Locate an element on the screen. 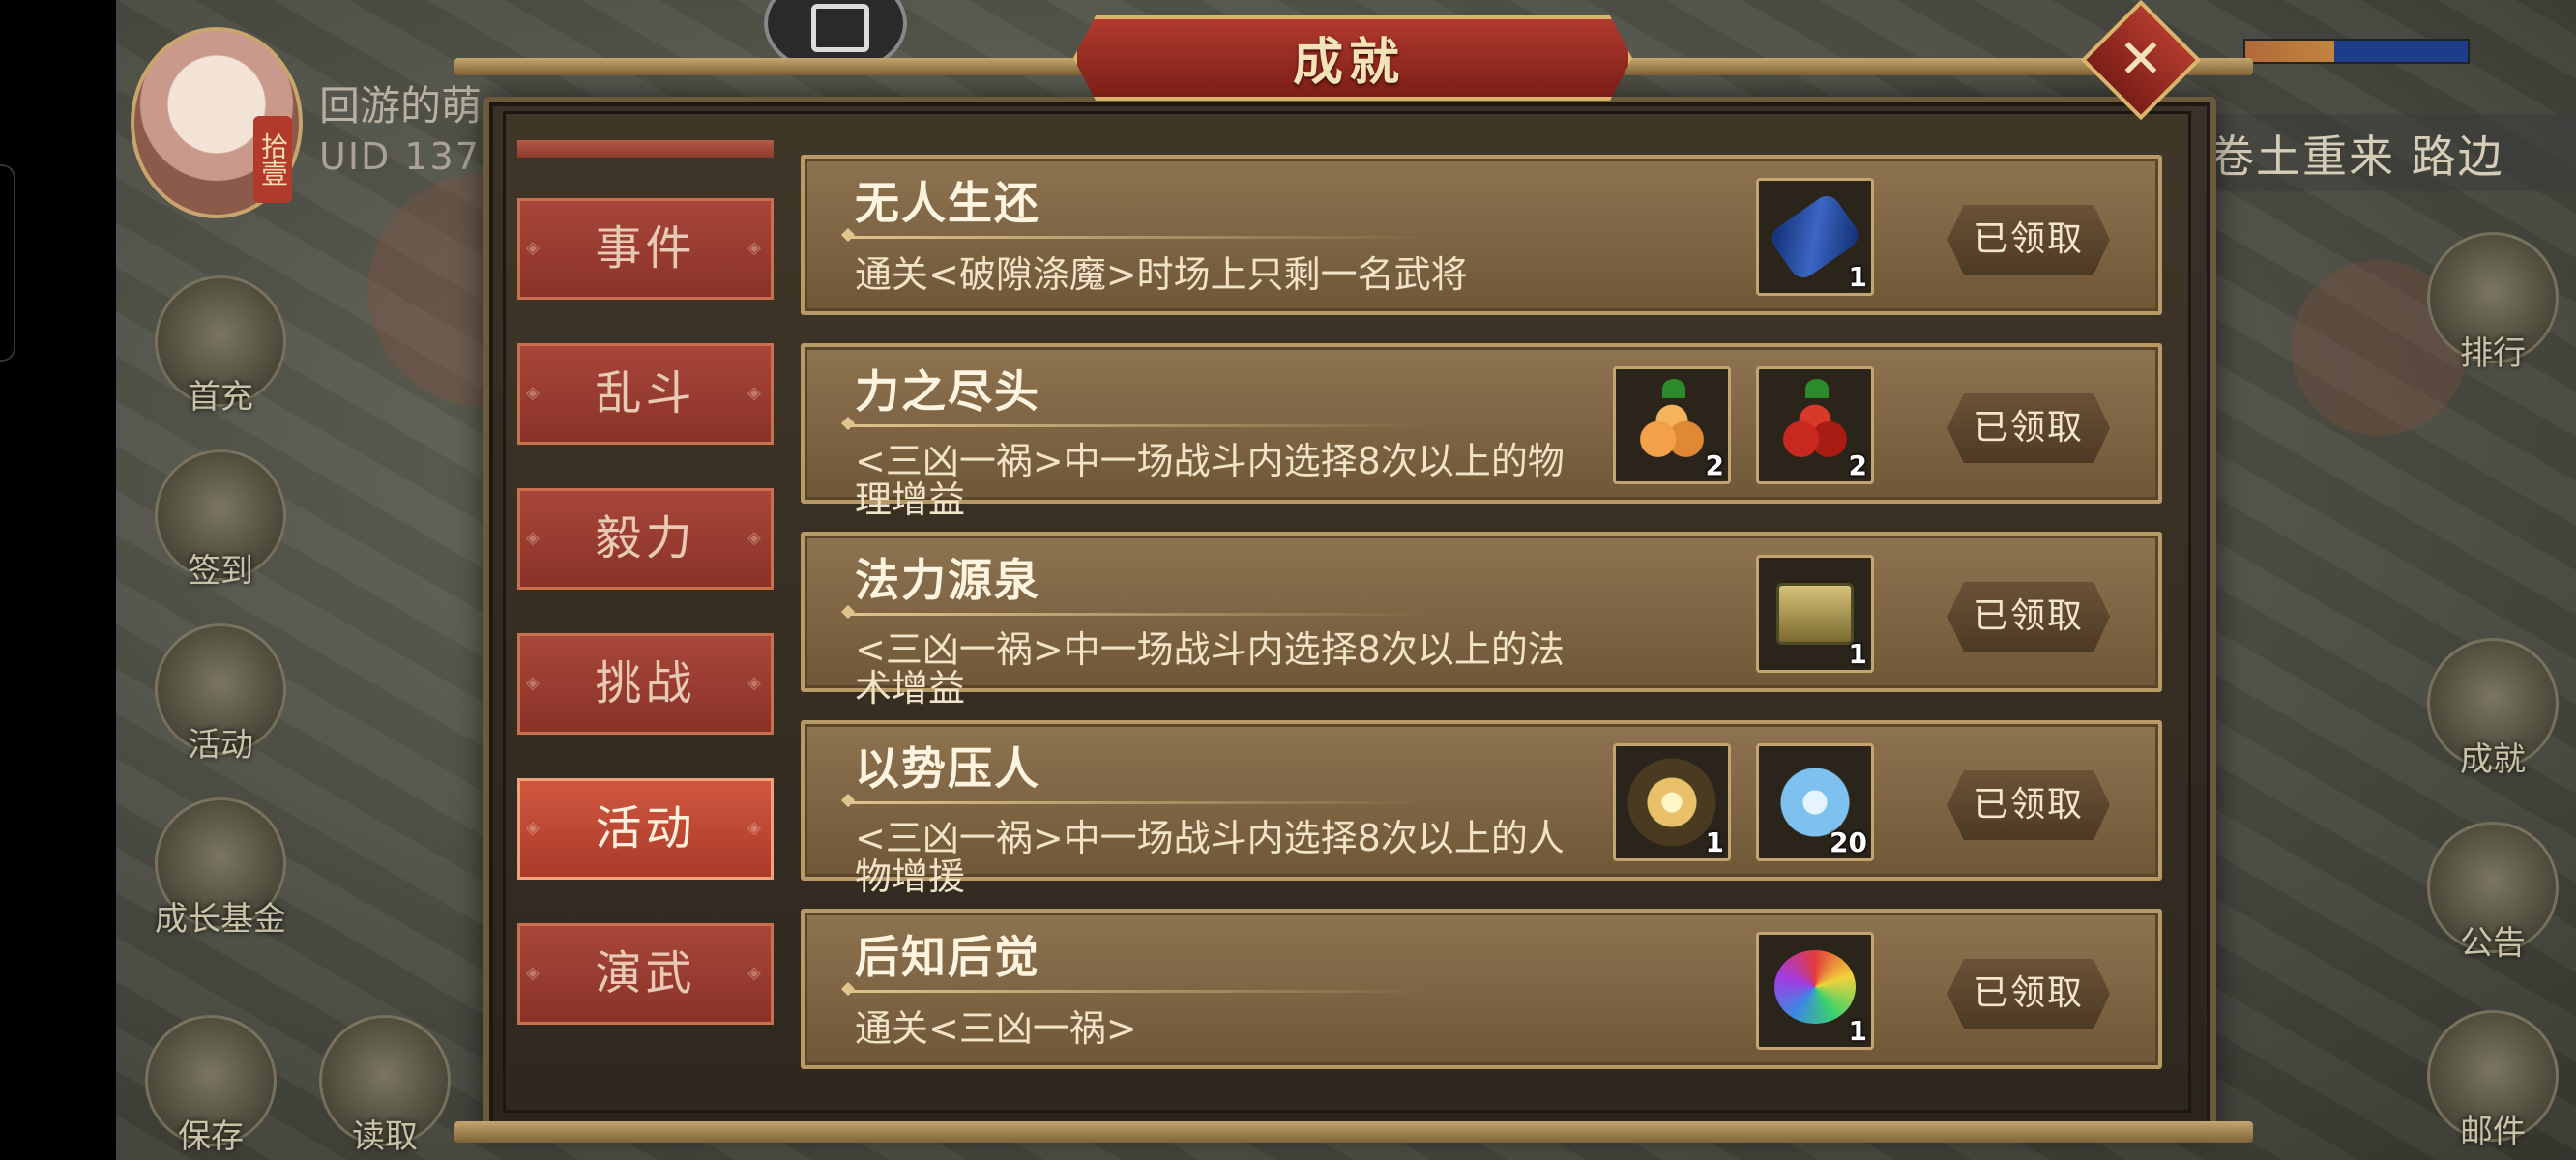 Image resolution: width=2576 pixels, height=1160 pixels. player-badge: 拾壹 is located at coordinates (272, 159).